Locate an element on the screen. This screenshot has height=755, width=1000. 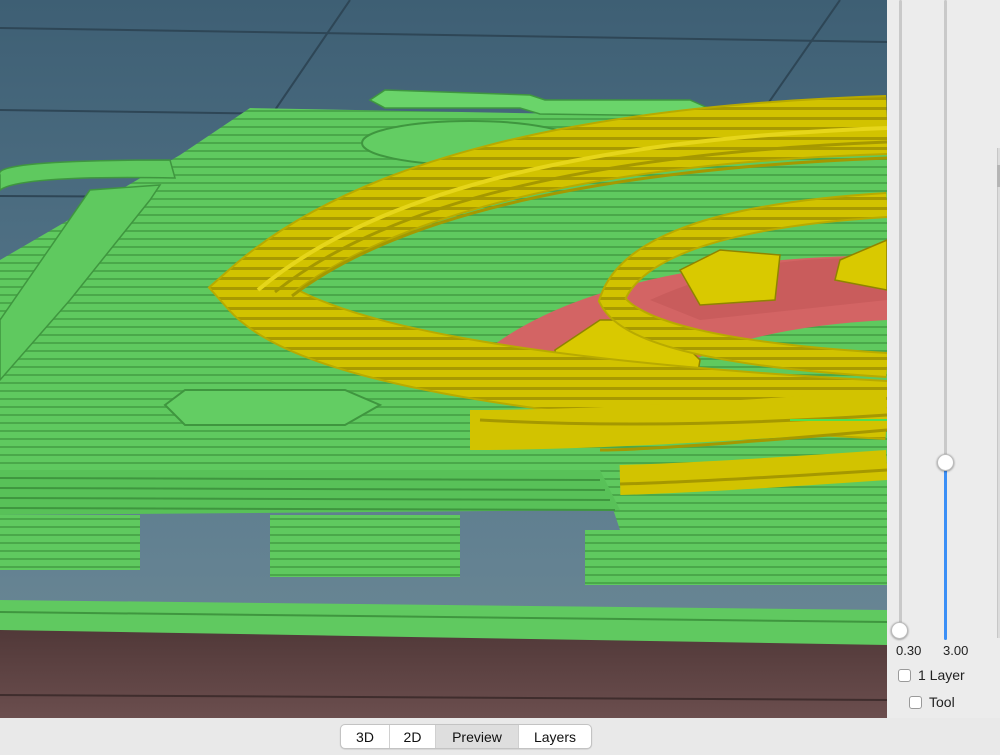
upper-layer-slider-knob is located at coordinates (945, 462).